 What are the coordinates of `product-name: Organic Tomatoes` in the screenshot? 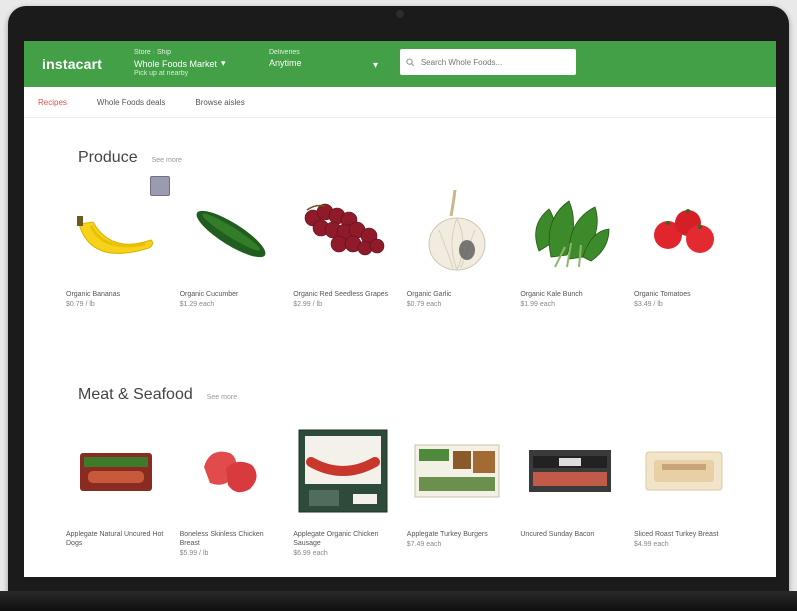 It's located at (662, 294).